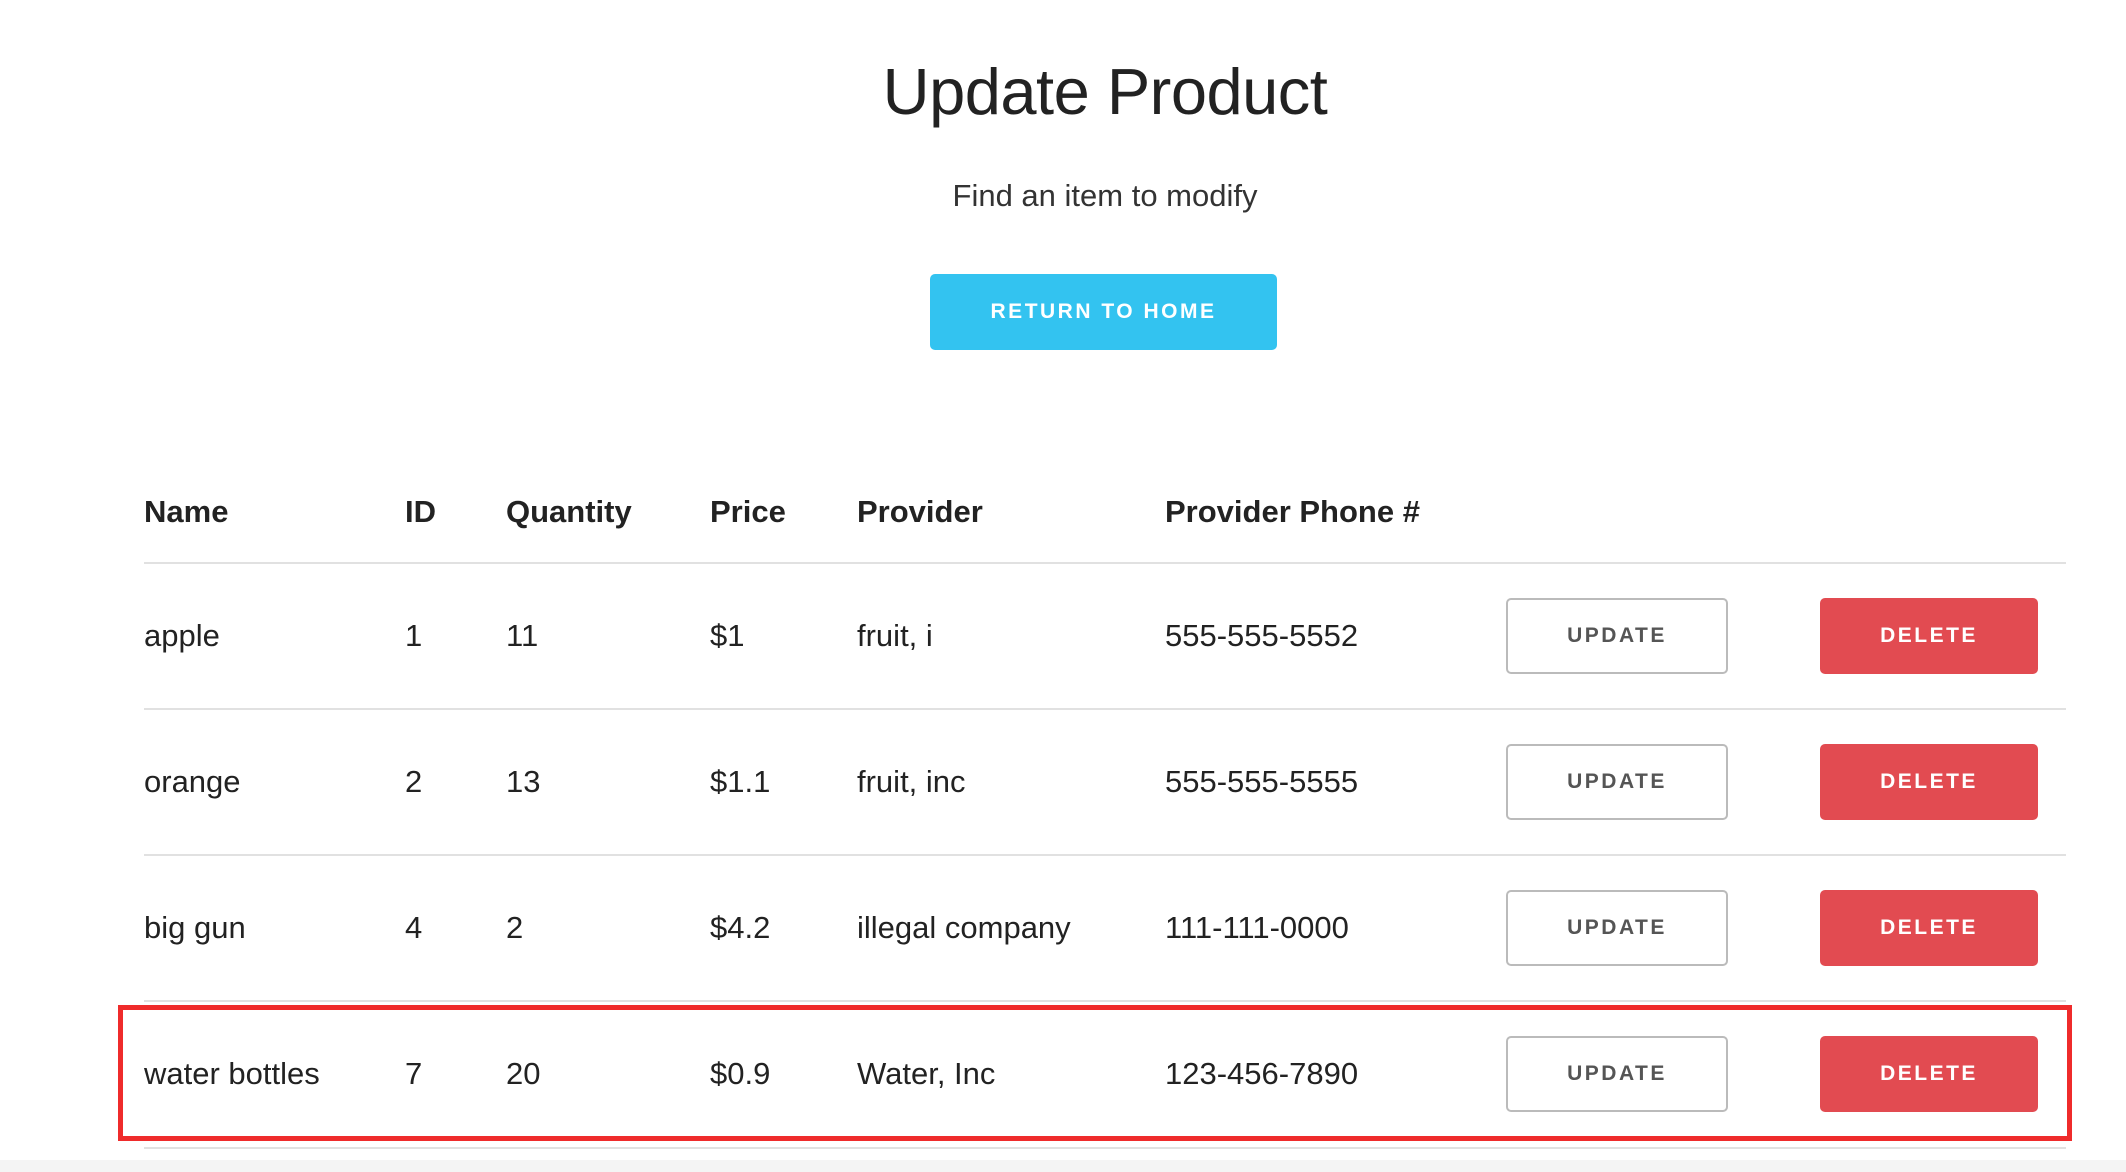 The image size is (2126, 1172). Describe the element at coordinates (523, 781) in the screenshot. I see `cell-quantity: 13` at that location.